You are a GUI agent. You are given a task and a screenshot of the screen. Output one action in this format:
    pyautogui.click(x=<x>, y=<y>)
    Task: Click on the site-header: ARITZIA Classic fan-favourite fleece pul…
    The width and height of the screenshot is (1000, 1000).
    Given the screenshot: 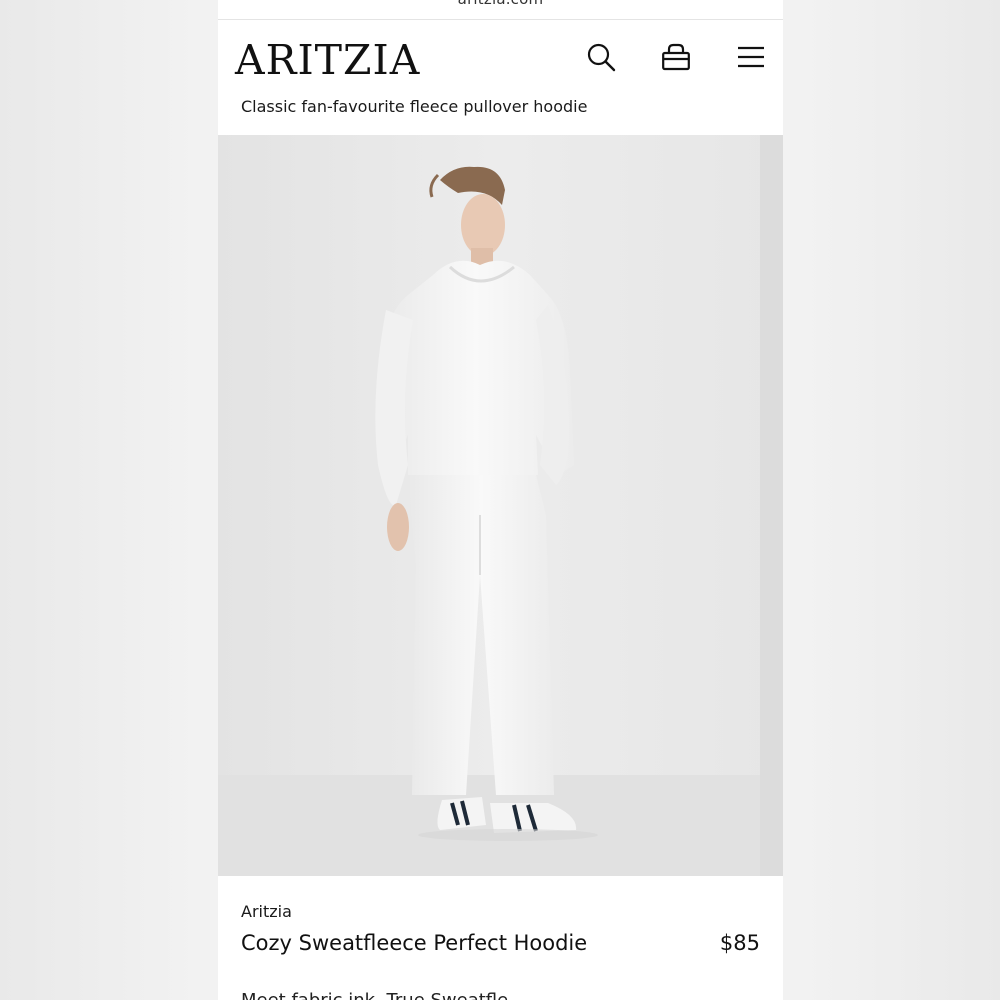 What is the action you would take?
    pyautogui.click(x=500, y=77)
    